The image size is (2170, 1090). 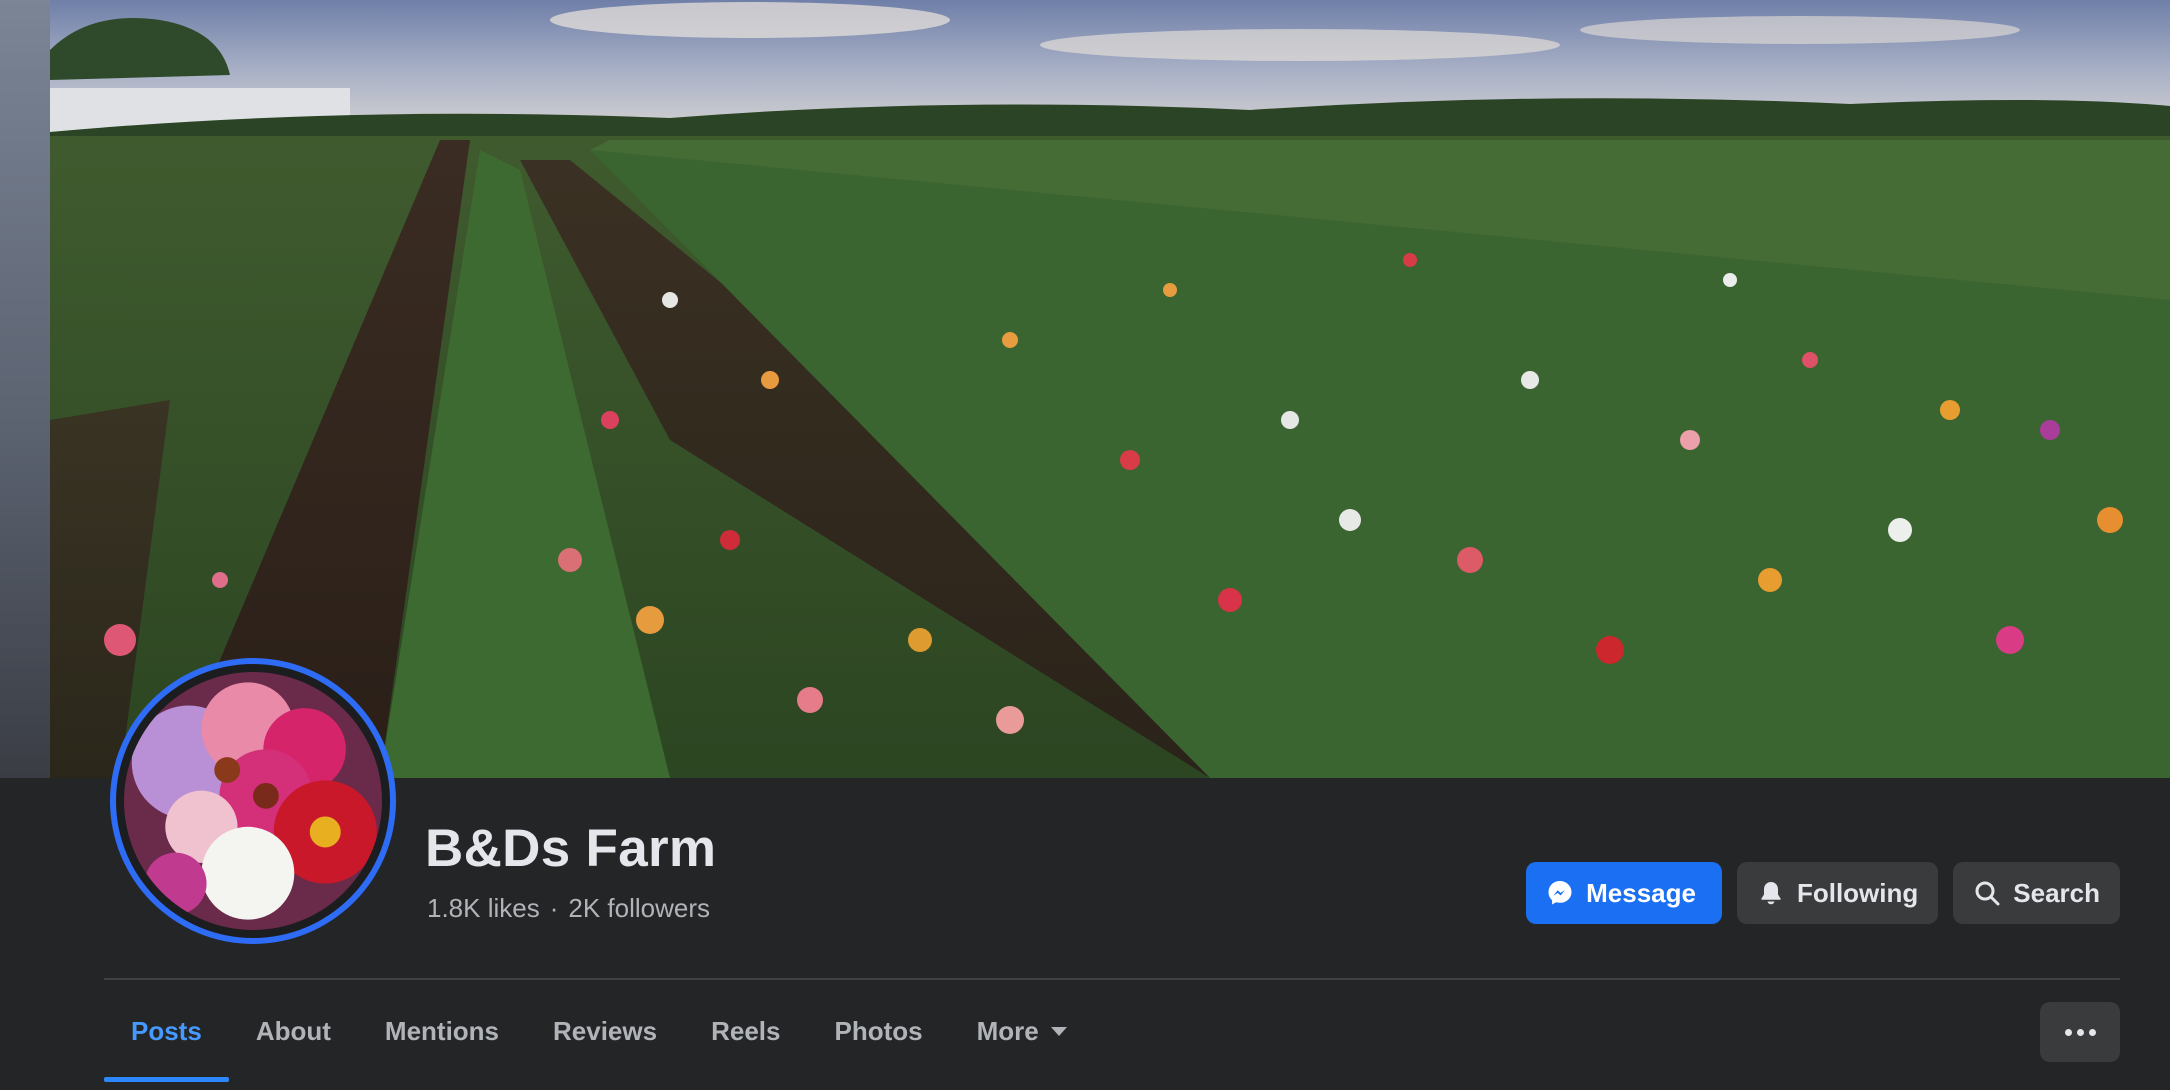 What do you see at coordinates (1857, 892) in the screenshot?
I see `following-button-label: Following` at bounding box center [1857, 892].